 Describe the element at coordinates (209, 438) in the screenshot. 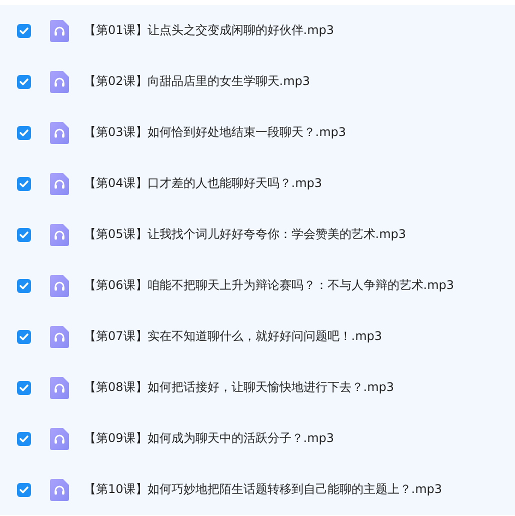

I see `file-name: 【第09课】如何成为聊天中的活跃分子？.mp3` at that location.